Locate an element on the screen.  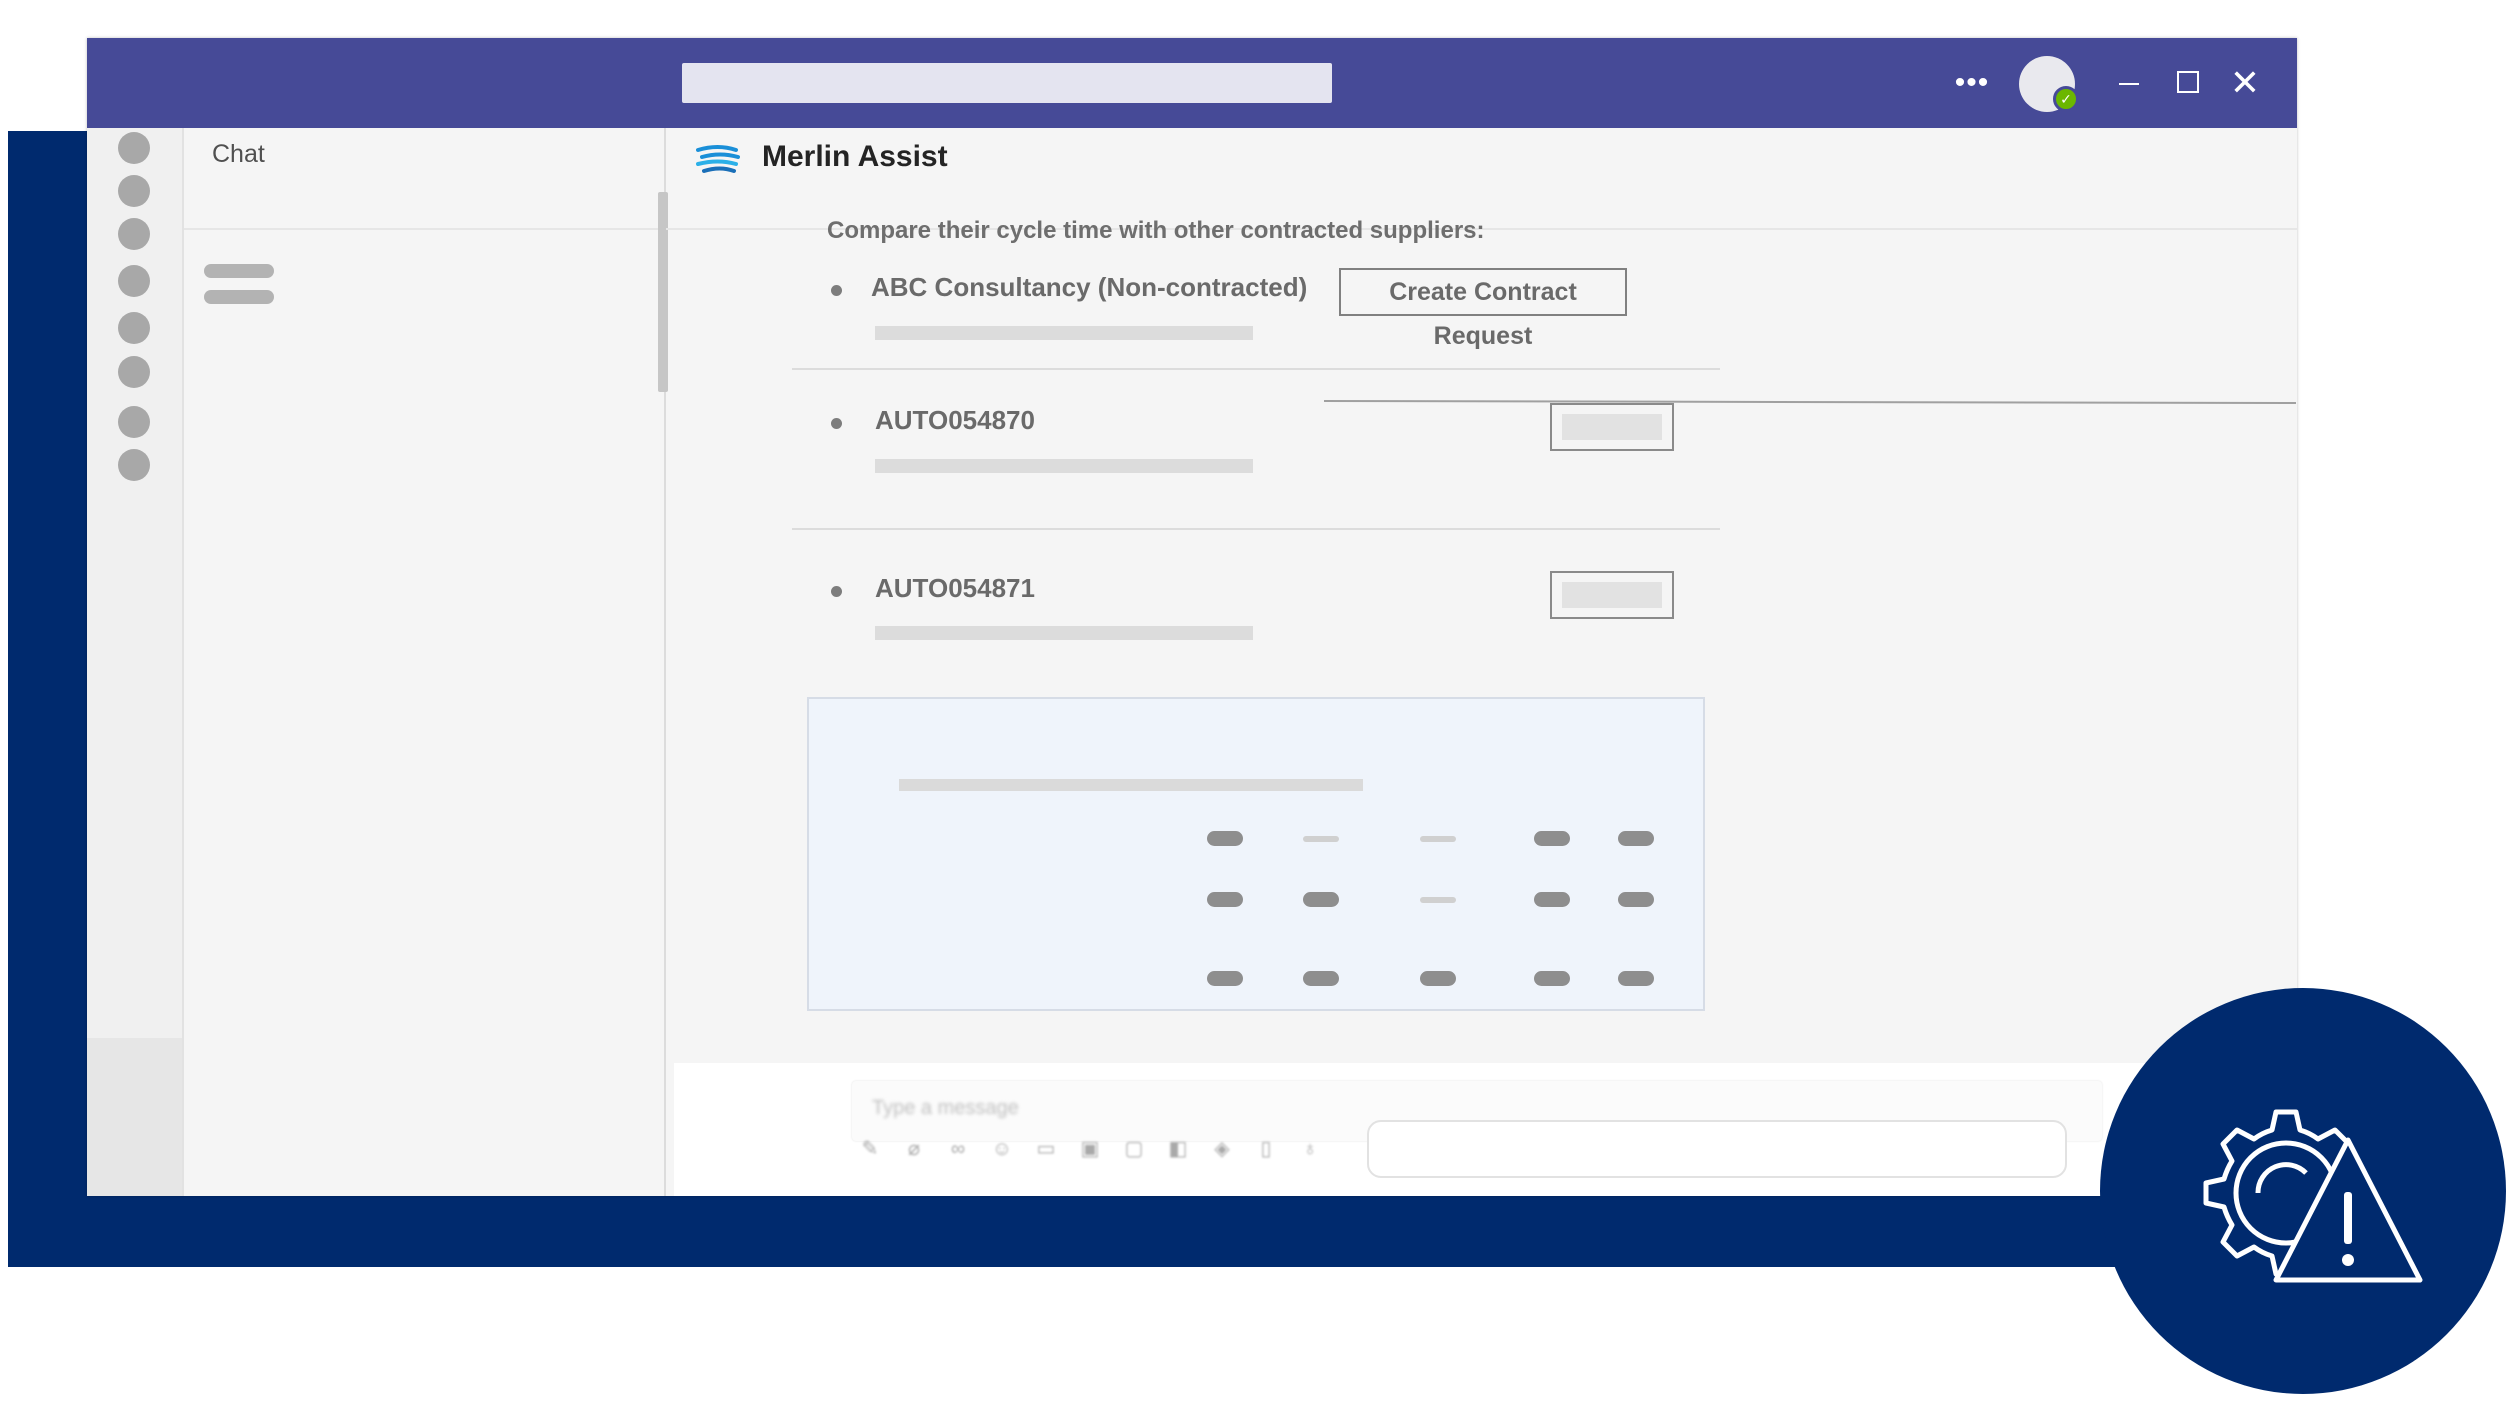
presence-available-icon: ✓ is located at coordinates (2066, 99).